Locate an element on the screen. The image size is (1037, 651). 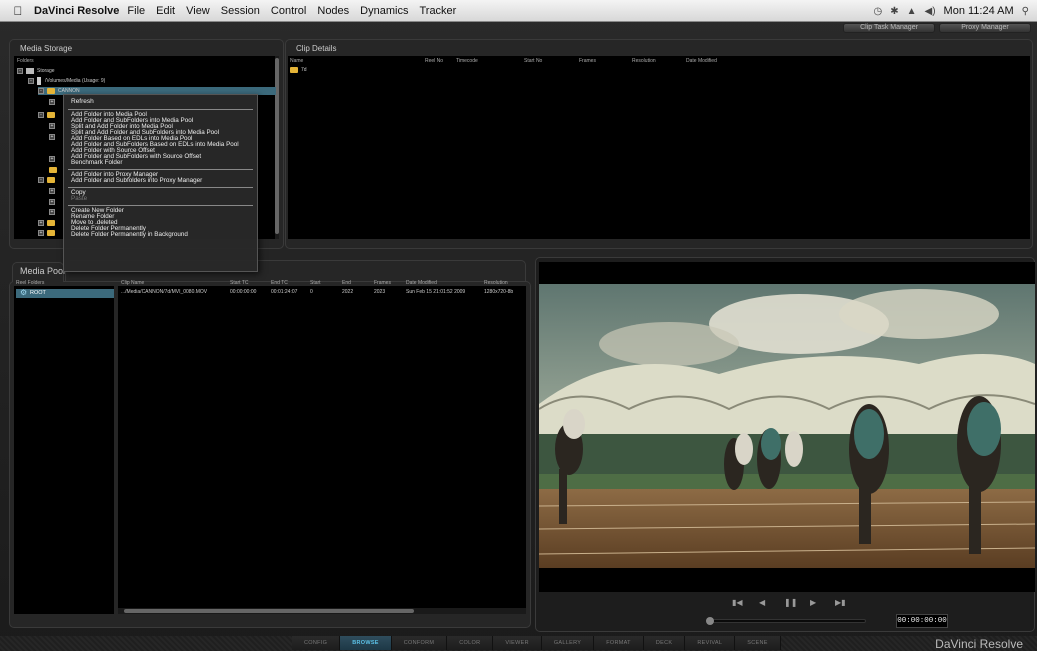
tab-config: CONFIG is located at coordinates (316, 643).